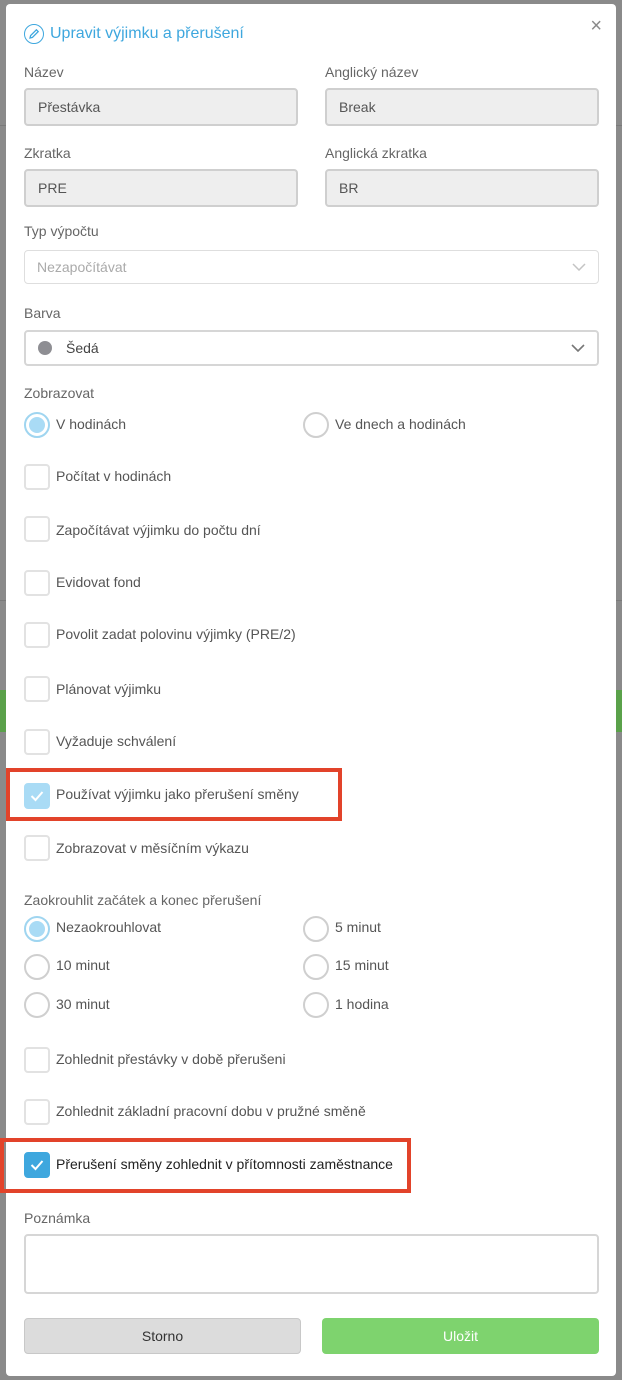 The image size is (622, 1380). What do you see at coordinates (83, 1004) in the screenshot?
I see `radio-label: 30 minut` at bounding box center [83, 1004].